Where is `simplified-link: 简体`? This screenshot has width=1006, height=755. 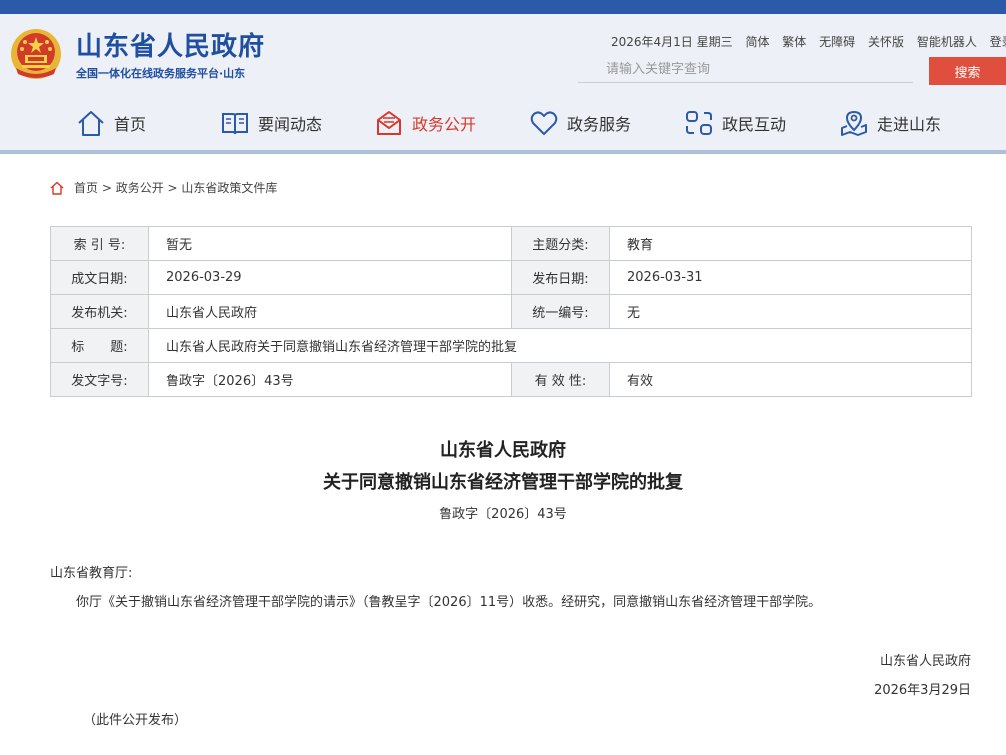
simplified-link: 简体 is located at coordinates (757, 42).